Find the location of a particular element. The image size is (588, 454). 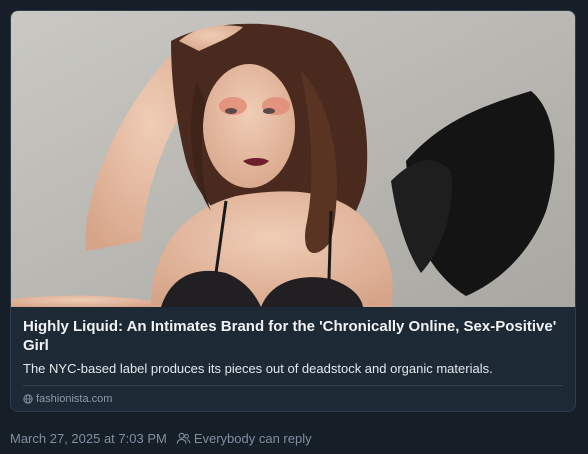

link-card-source: fashionista.com is located at coordinates (67, 399).